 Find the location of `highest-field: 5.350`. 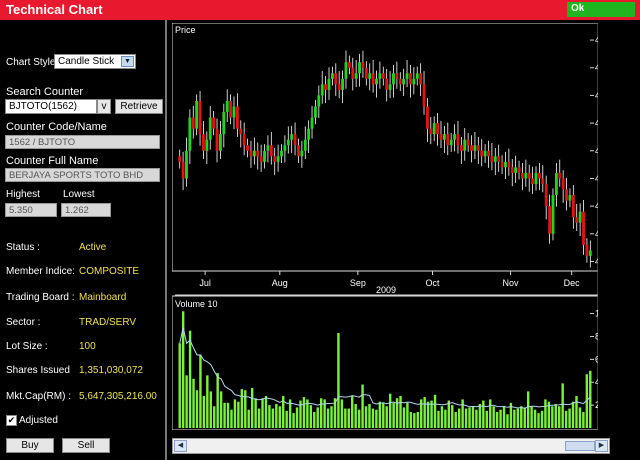

highest-field: 5.350 is located at coordinates (31, 210).